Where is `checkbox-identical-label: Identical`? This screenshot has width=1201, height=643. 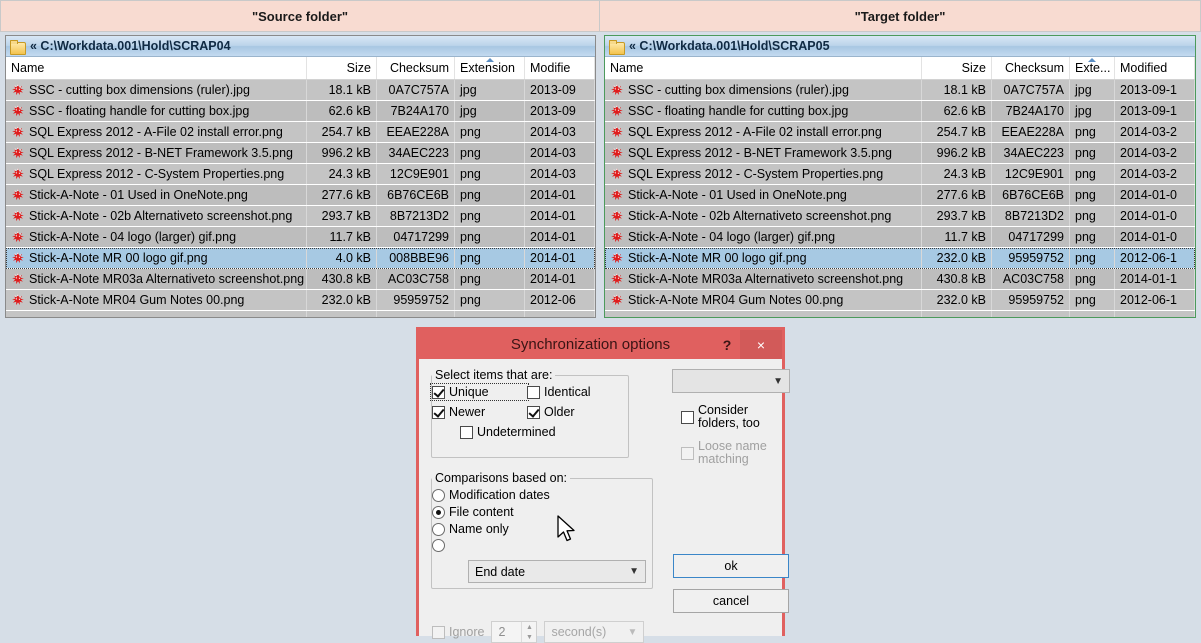 checkbox-identical-label: Identical is located at coordinates (567, 392).